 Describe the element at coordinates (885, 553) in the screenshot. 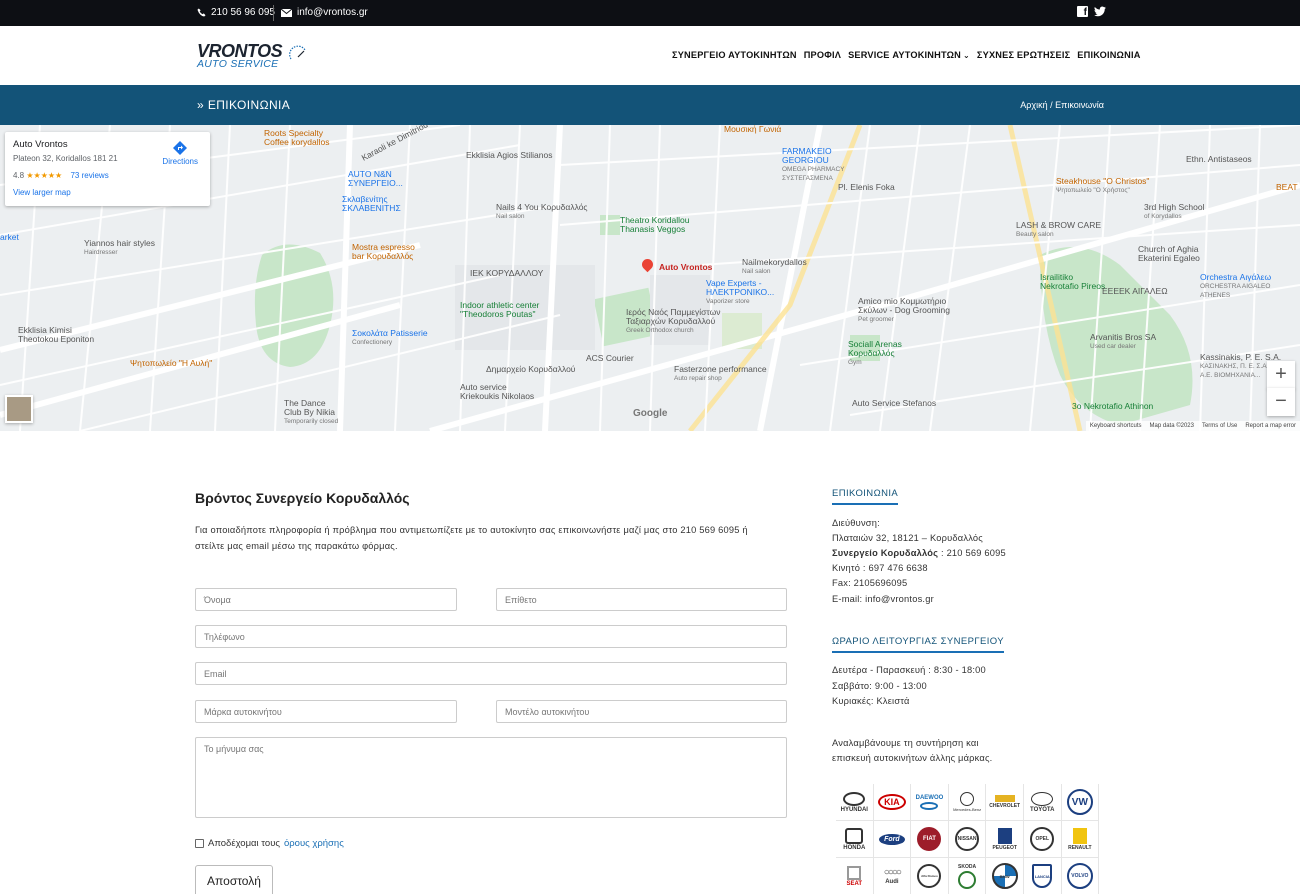

I see `workshop-label: Συνεργείο Κορυδαλλός` at that location.